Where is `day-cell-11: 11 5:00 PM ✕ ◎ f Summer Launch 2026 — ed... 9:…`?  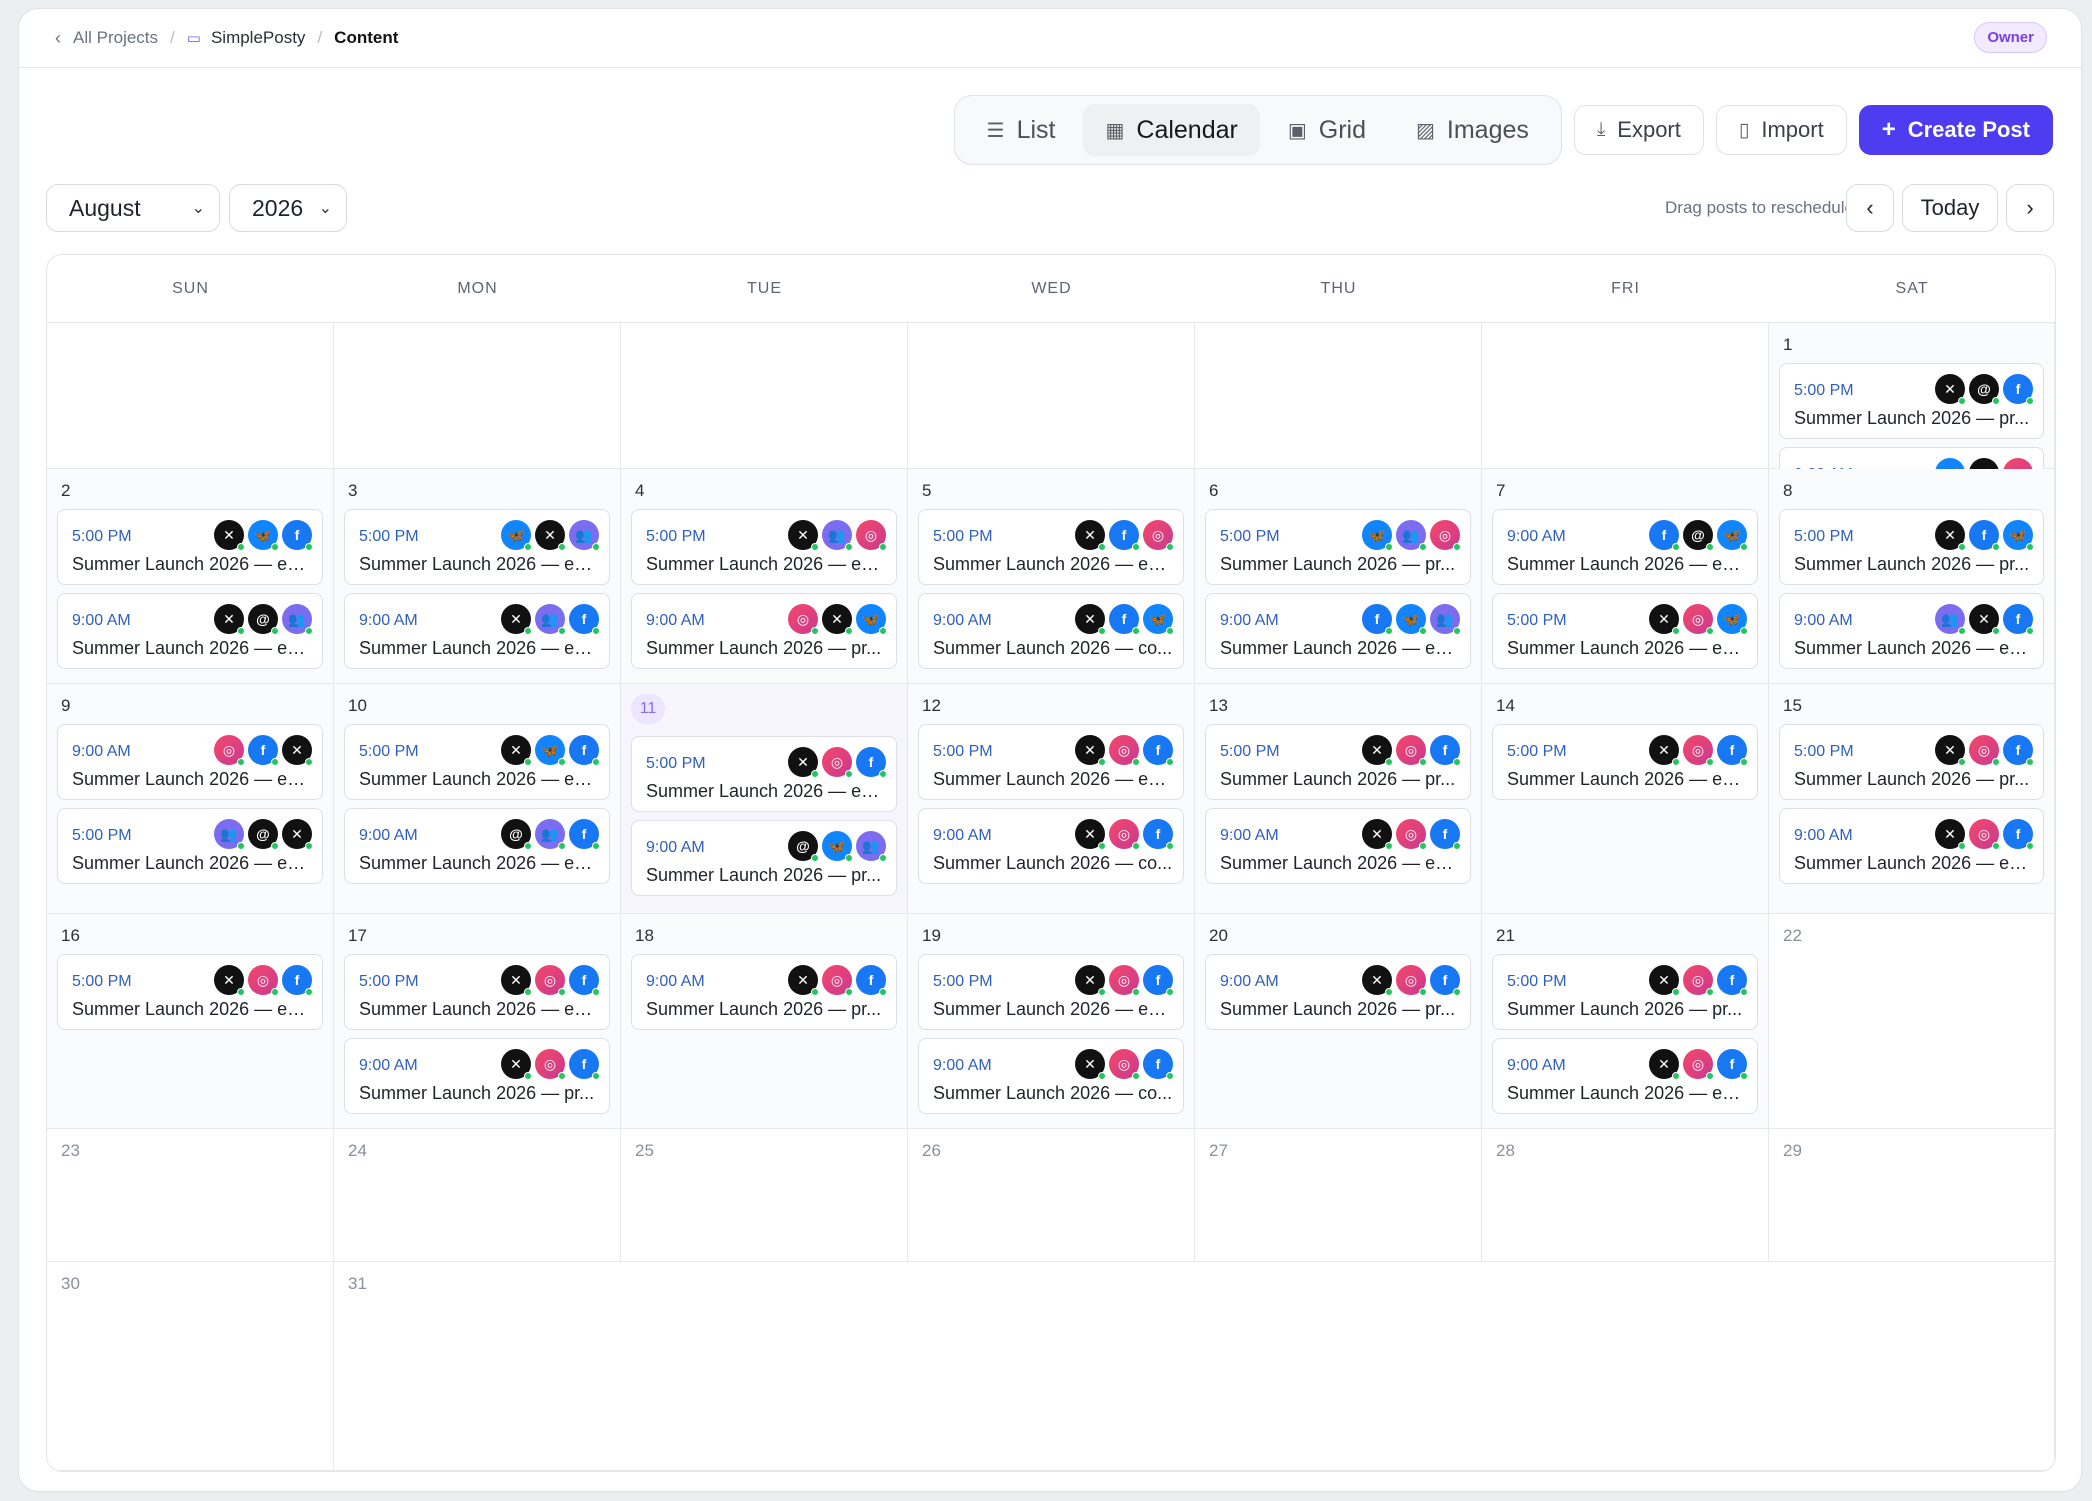 day-cell-11: 11 5:00 PM ✕ ◎ f Summer Launch 2026 — ed... 9:… is located at coordinates (764, 799).